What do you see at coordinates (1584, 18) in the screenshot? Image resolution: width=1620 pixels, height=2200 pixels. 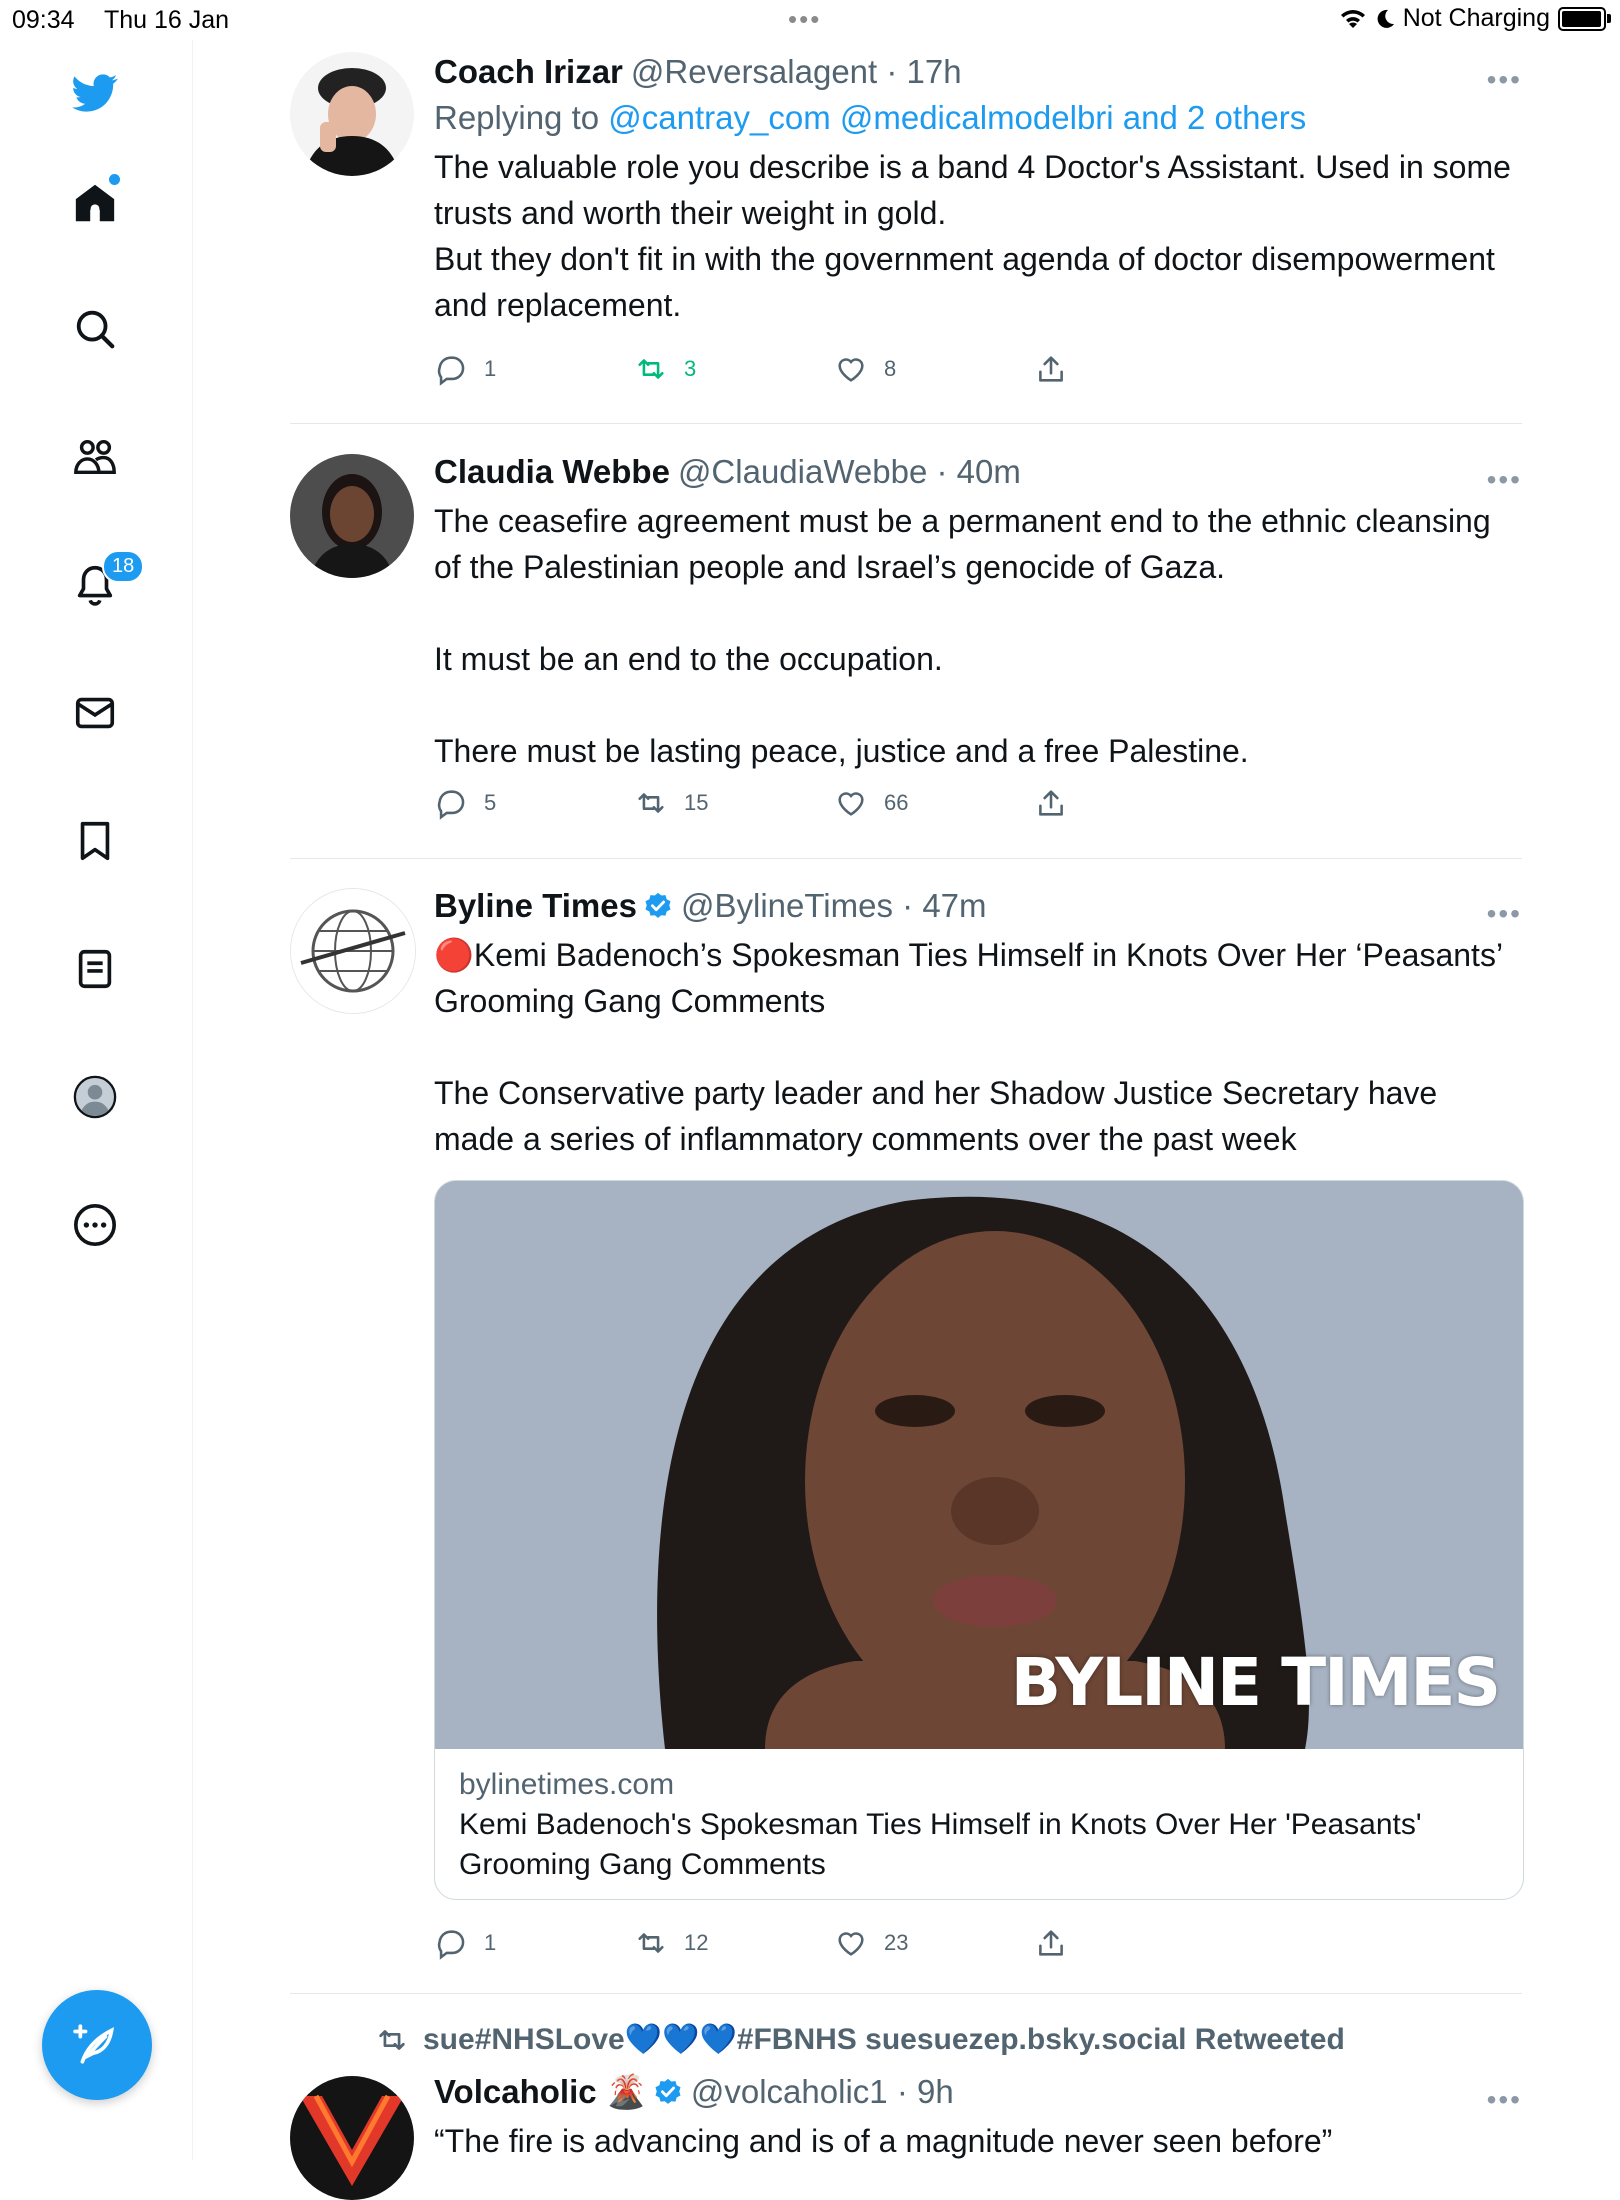 I see `battery-icon` at bounding box center [1584, 18].